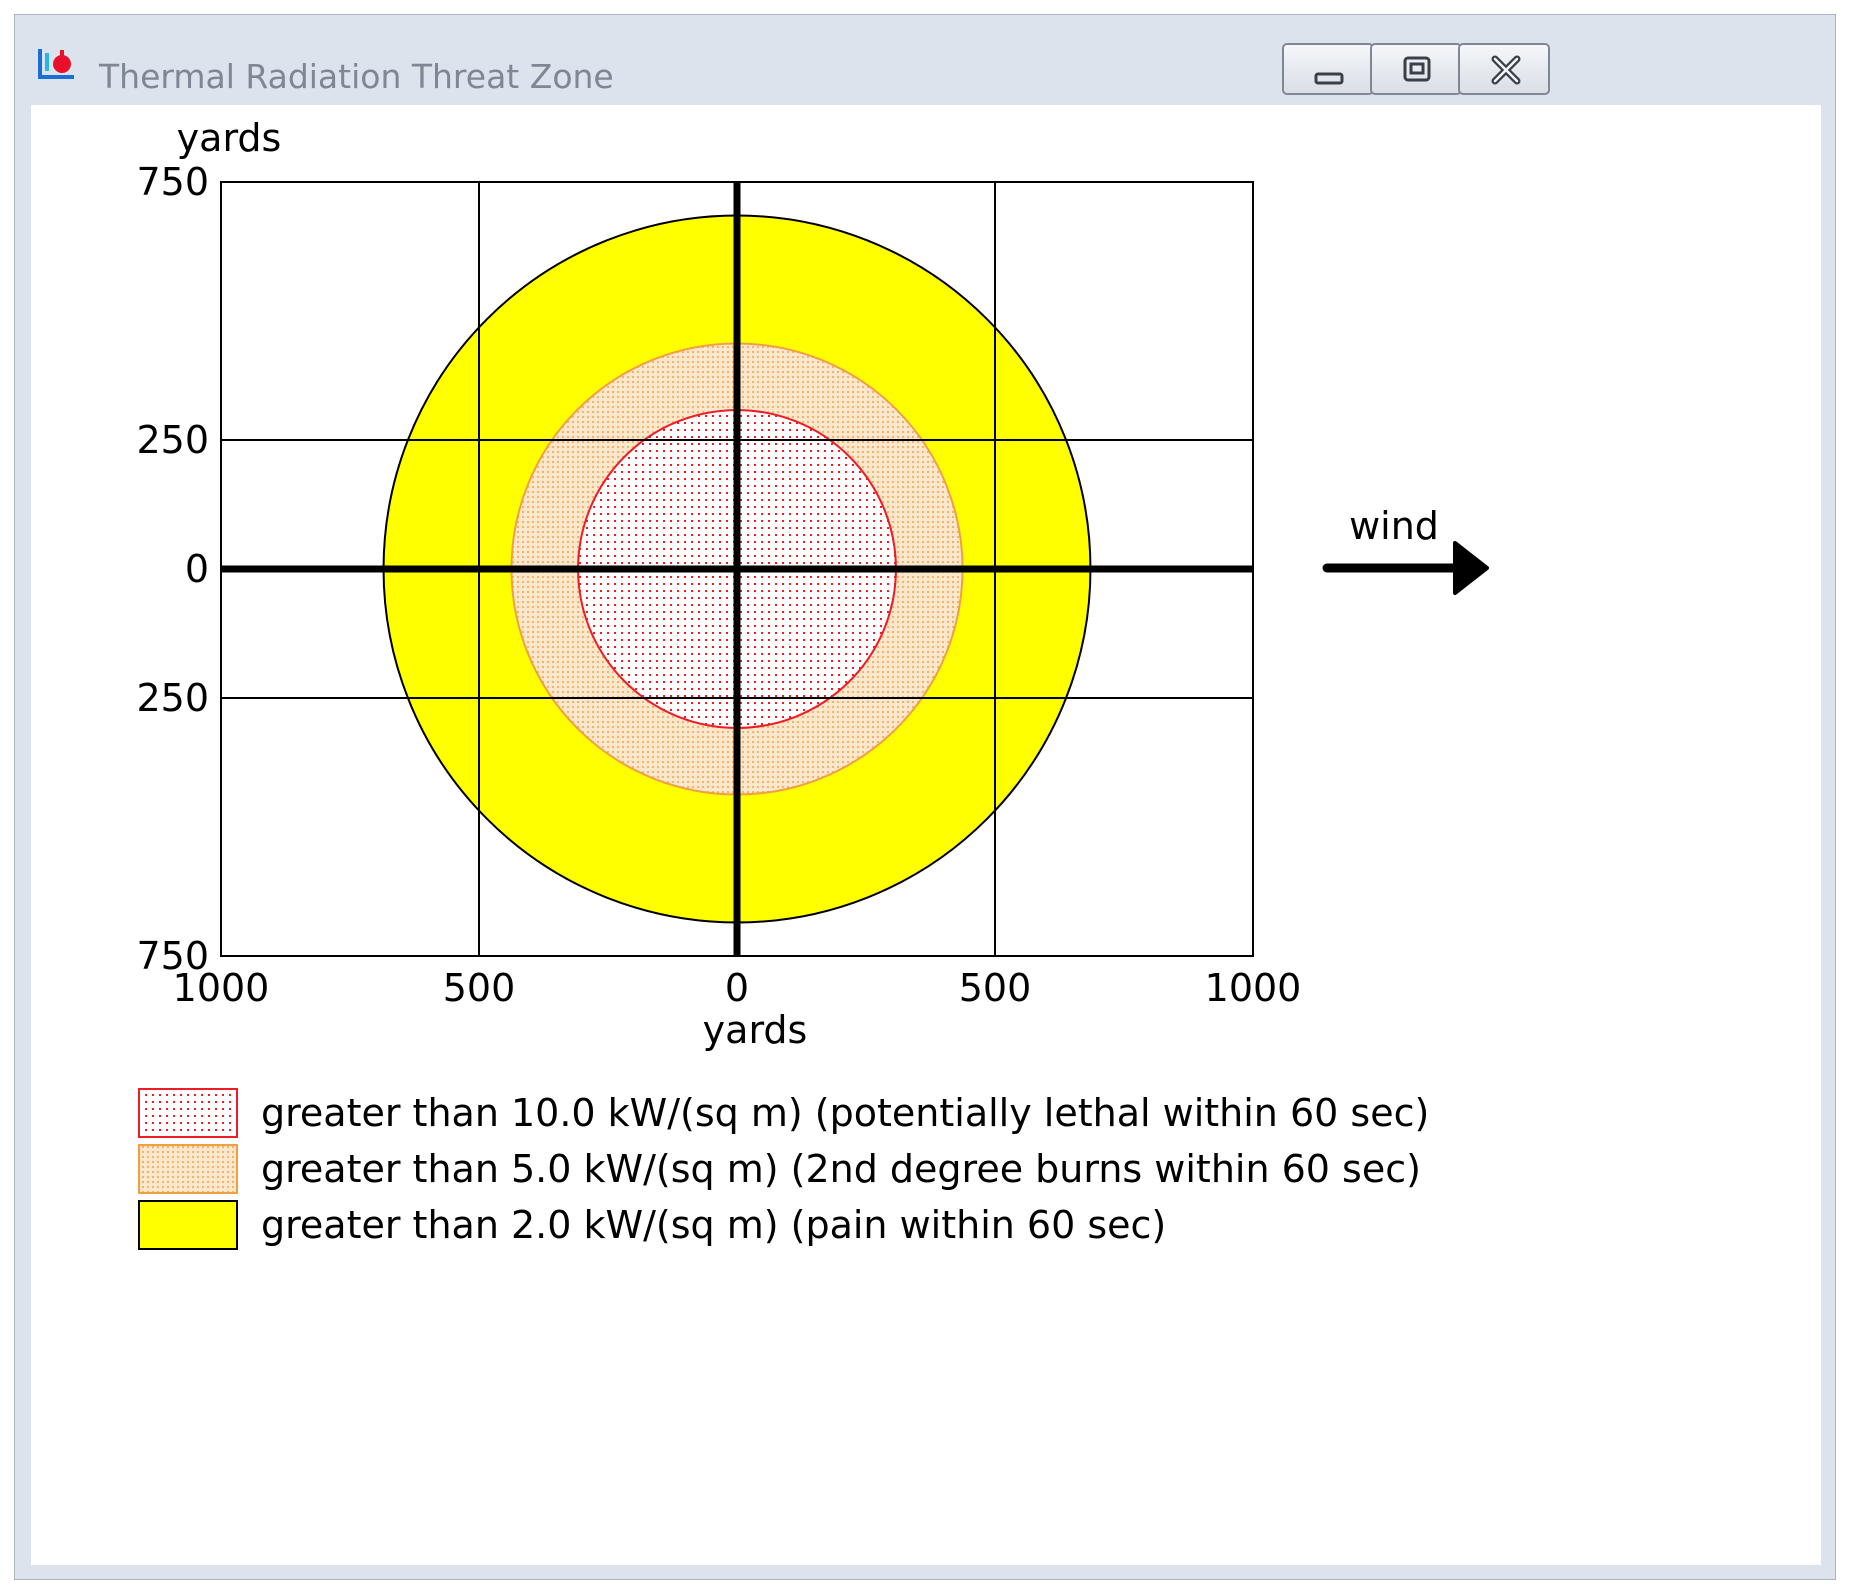 This screenshot has height=1595, width=1853. I want to click on minimize-button, so click(1328, 69).